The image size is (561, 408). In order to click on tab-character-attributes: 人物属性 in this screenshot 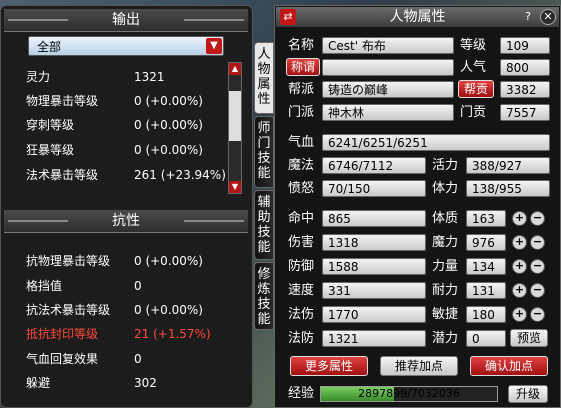, I will do `click(264, 78)`.